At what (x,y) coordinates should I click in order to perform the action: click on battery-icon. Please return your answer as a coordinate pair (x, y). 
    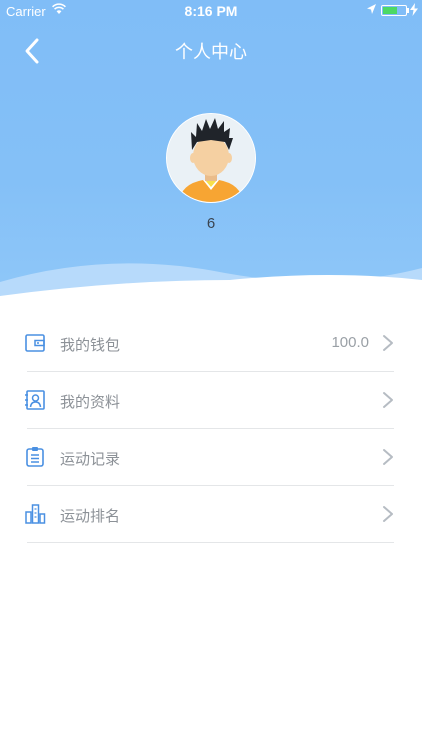
    Looking at the image, I should click on (394, 10).